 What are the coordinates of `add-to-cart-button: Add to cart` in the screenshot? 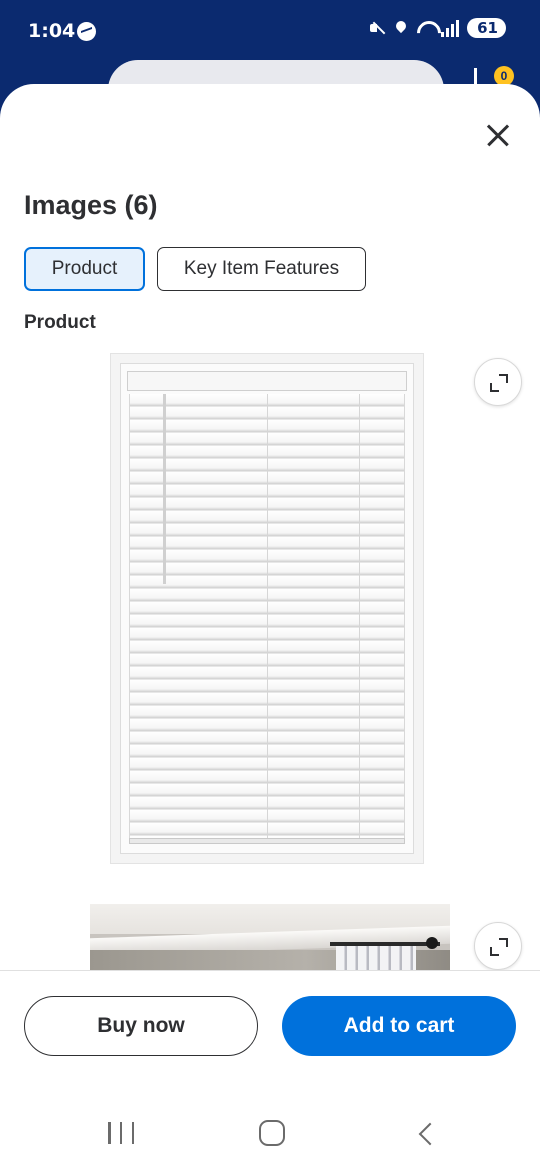 It's located at (399, 1026).